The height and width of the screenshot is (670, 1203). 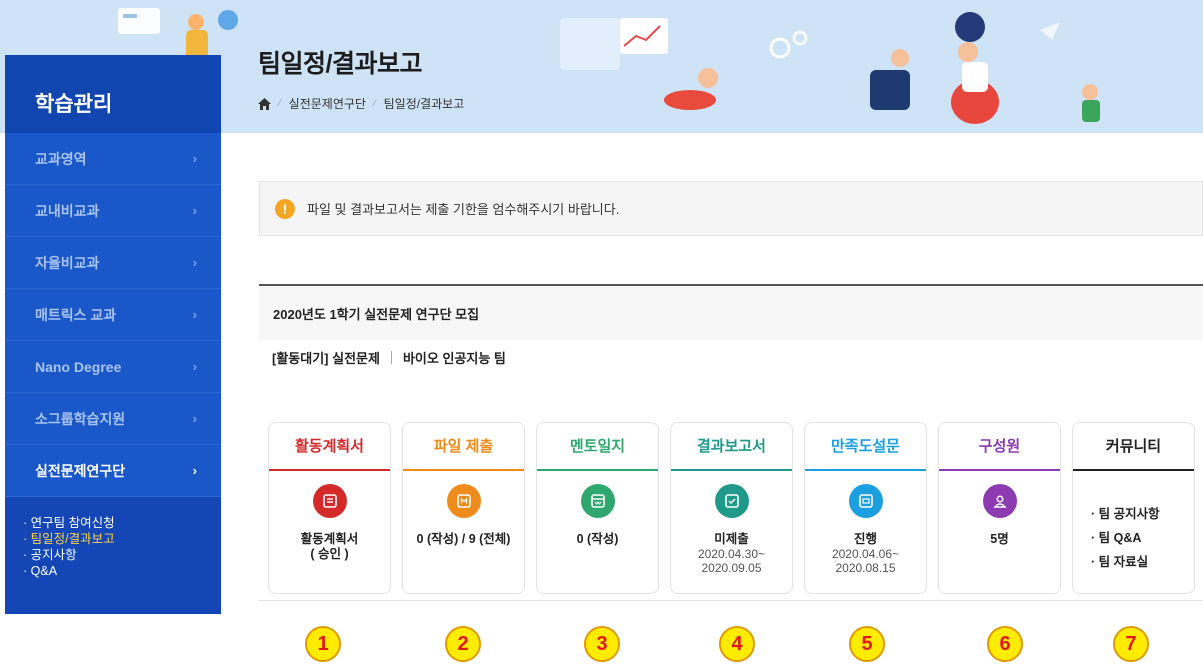 I want to click on report-check-icon, so click(x=731, y=501).